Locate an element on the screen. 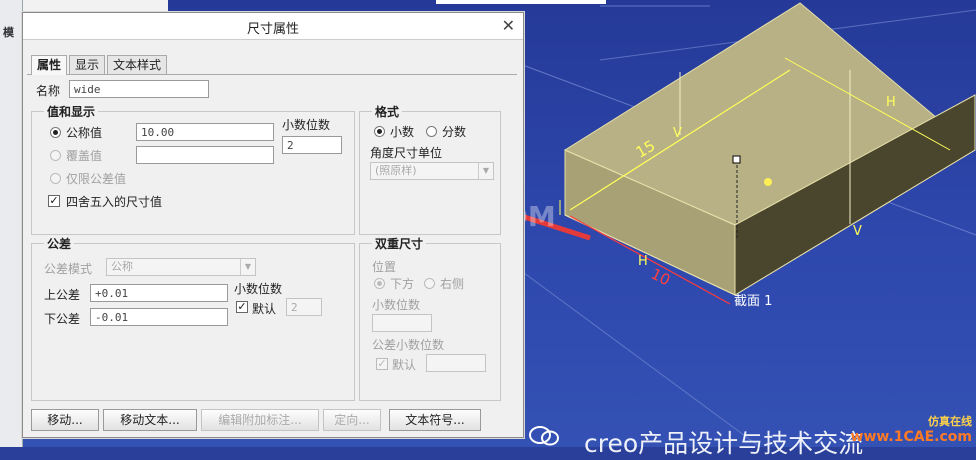  fraction-radio is located at coordinates (431, 131).